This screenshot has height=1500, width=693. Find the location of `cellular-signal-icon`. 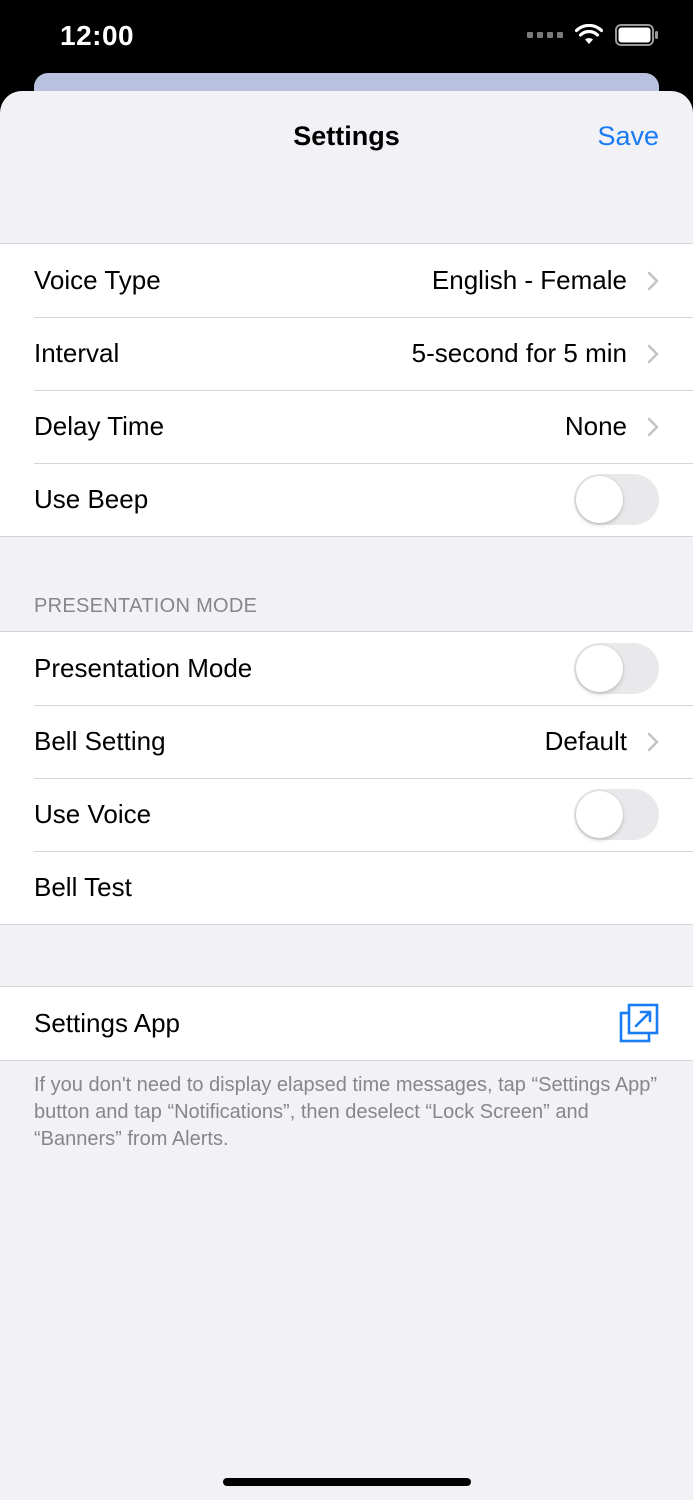

cellular-signal-icon is located at coordinates (545, 35).